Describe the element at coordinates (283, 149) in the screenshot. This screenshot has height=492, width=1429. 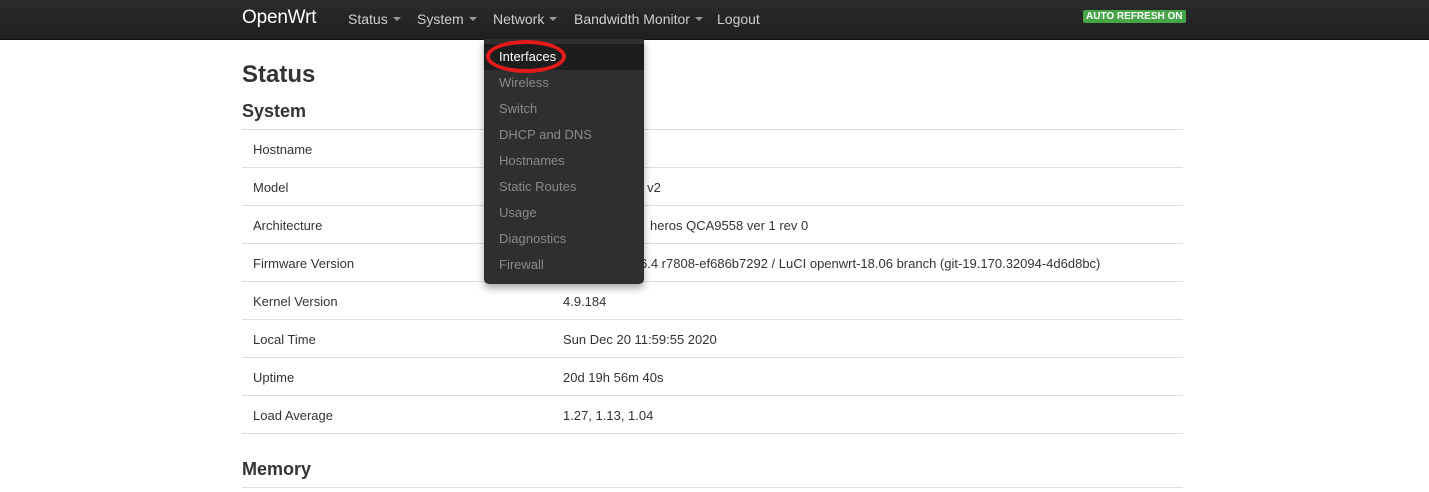
I see `row-key: Hostname` at that location.